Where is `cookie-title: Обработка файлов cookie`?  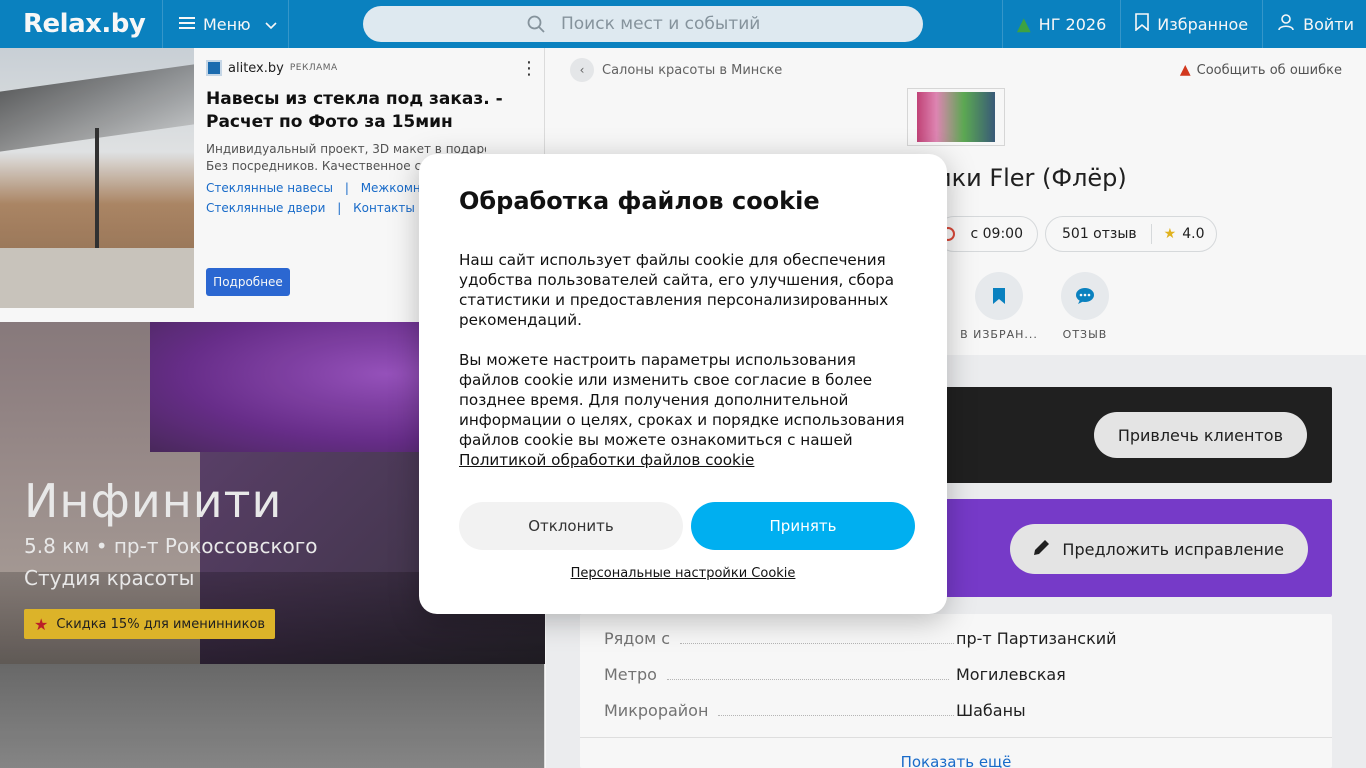
cookie-title: Обработка файлов cookie is located at coordinates (639, 201).